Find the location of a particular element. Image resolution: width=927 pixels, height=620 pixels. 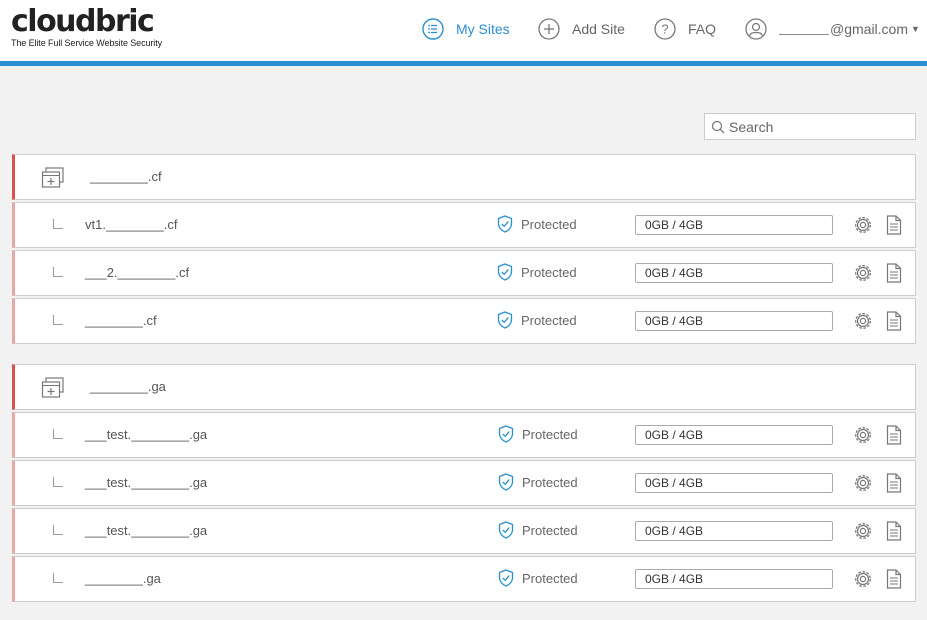

logo-tagline: The Elite Full Service Website Security is located at coordinates (86, 43).